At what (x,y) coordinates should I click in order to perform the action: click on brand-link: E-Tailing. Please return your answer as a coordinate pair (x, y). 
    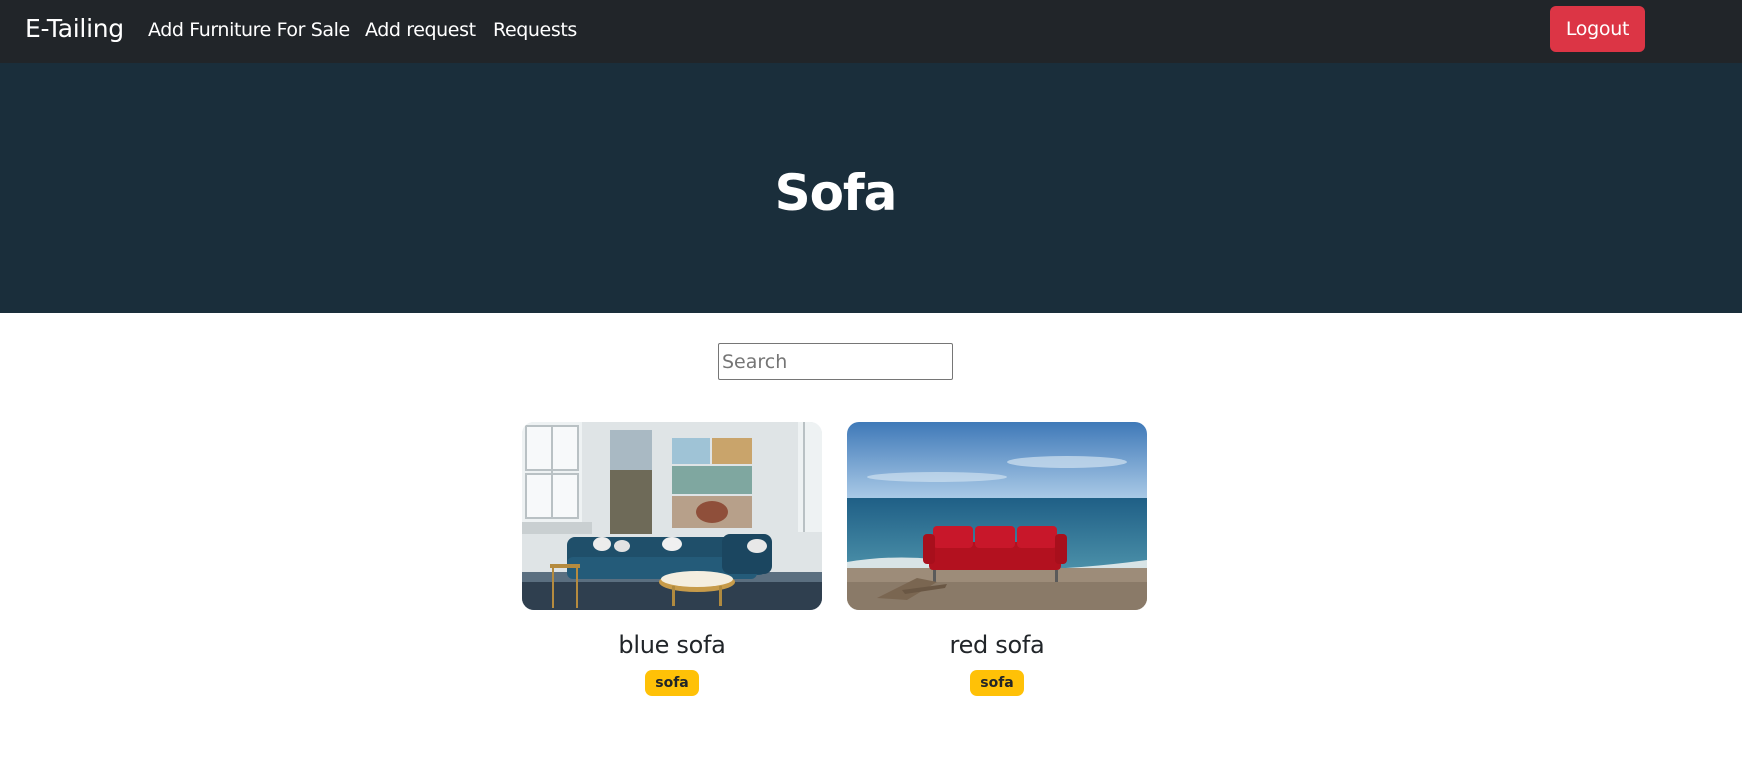
    Looking at the image, I should click on (74, 29).